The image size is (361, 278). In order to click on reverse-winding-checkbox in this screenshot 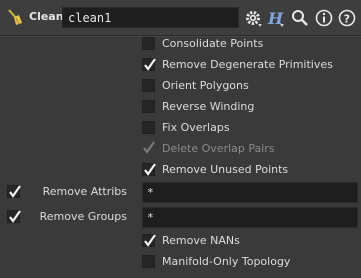, I will do `click(148, 106)`.